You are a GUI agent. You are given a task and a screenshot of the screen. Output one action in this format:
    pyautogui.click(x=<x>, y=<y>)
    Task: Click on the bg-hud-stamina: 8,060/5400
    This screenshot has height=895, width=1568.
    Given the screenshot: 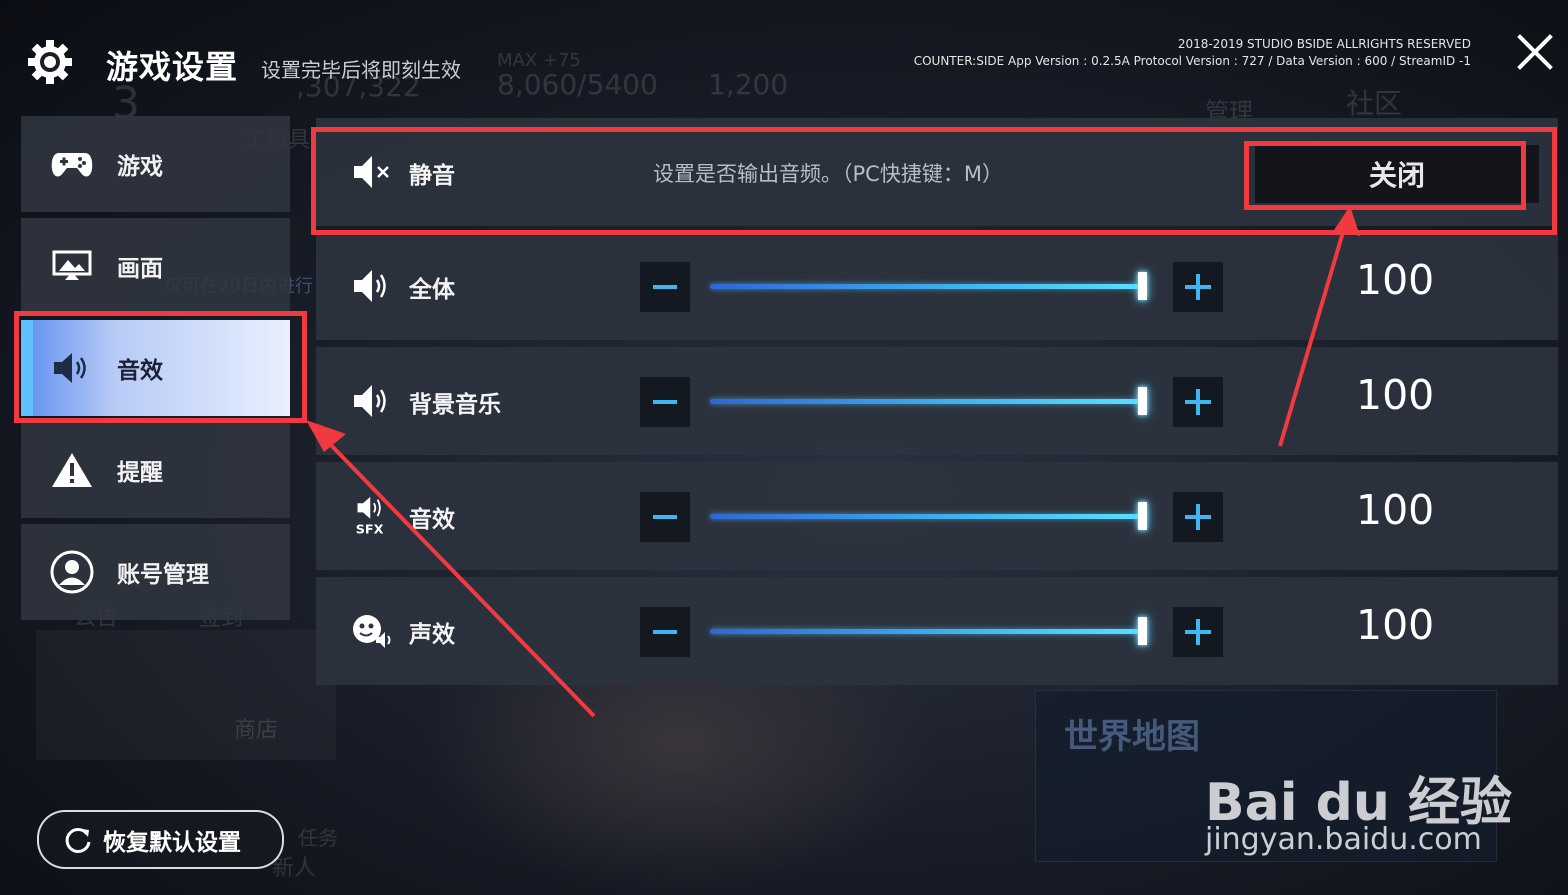 What is the action you would take?
    pyautogui.click(x=577, y=84)
    